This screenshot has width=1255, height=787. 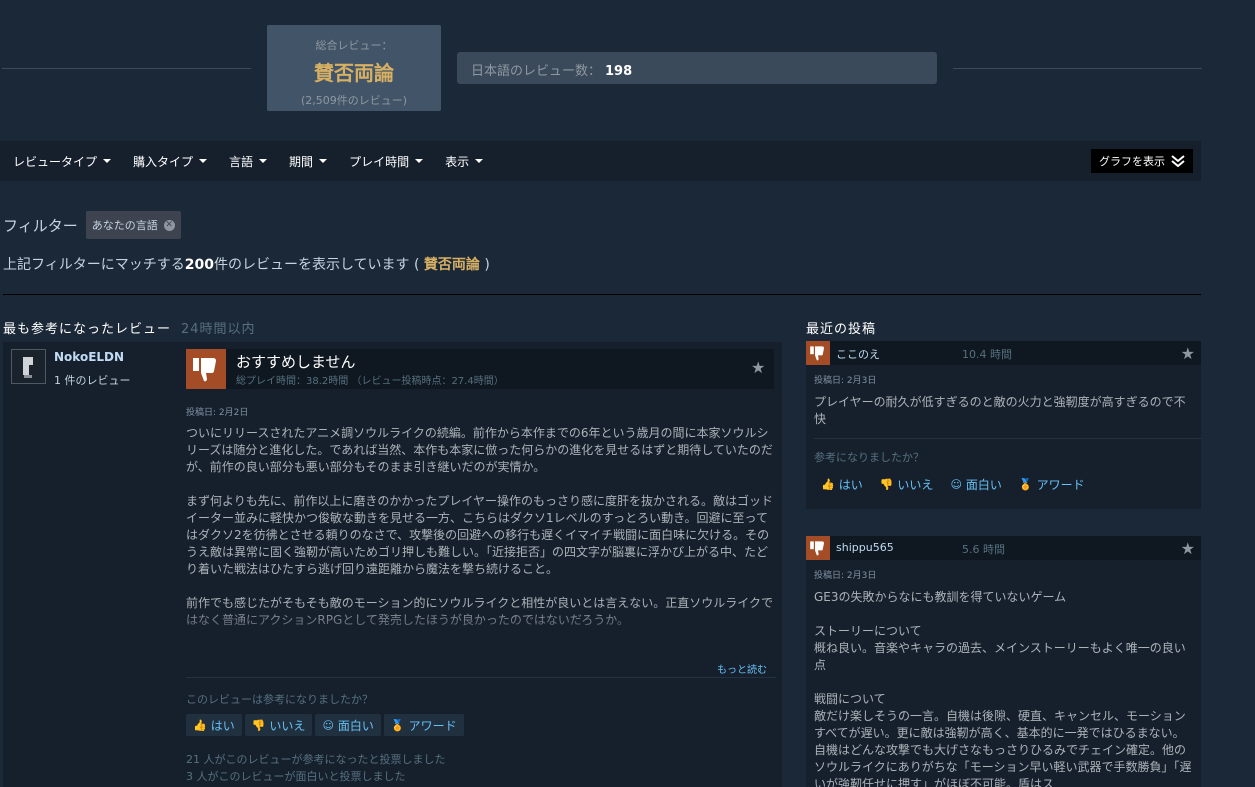 I want to click on left-section-header: 最も参考になったレビュー 24時間以内, so click(x=129, y=327).